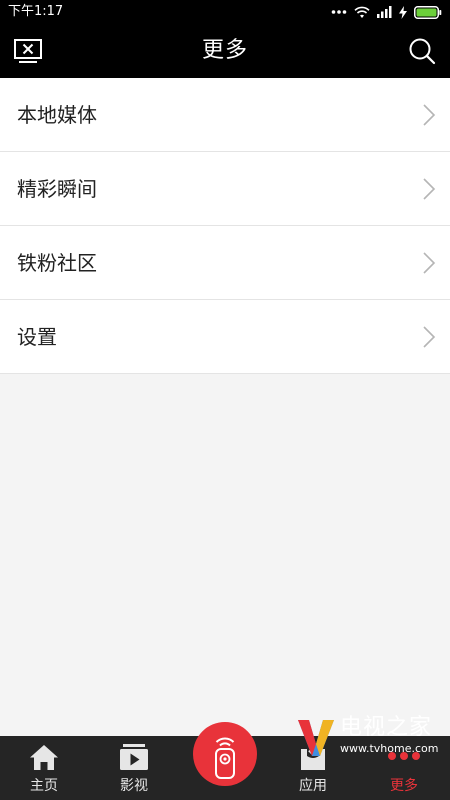 This screenshot has width=450, height=800. Describe the element at coordinates (57, 115) in the screenshot. I see `menu-item-label: 本地媒体` at that location.